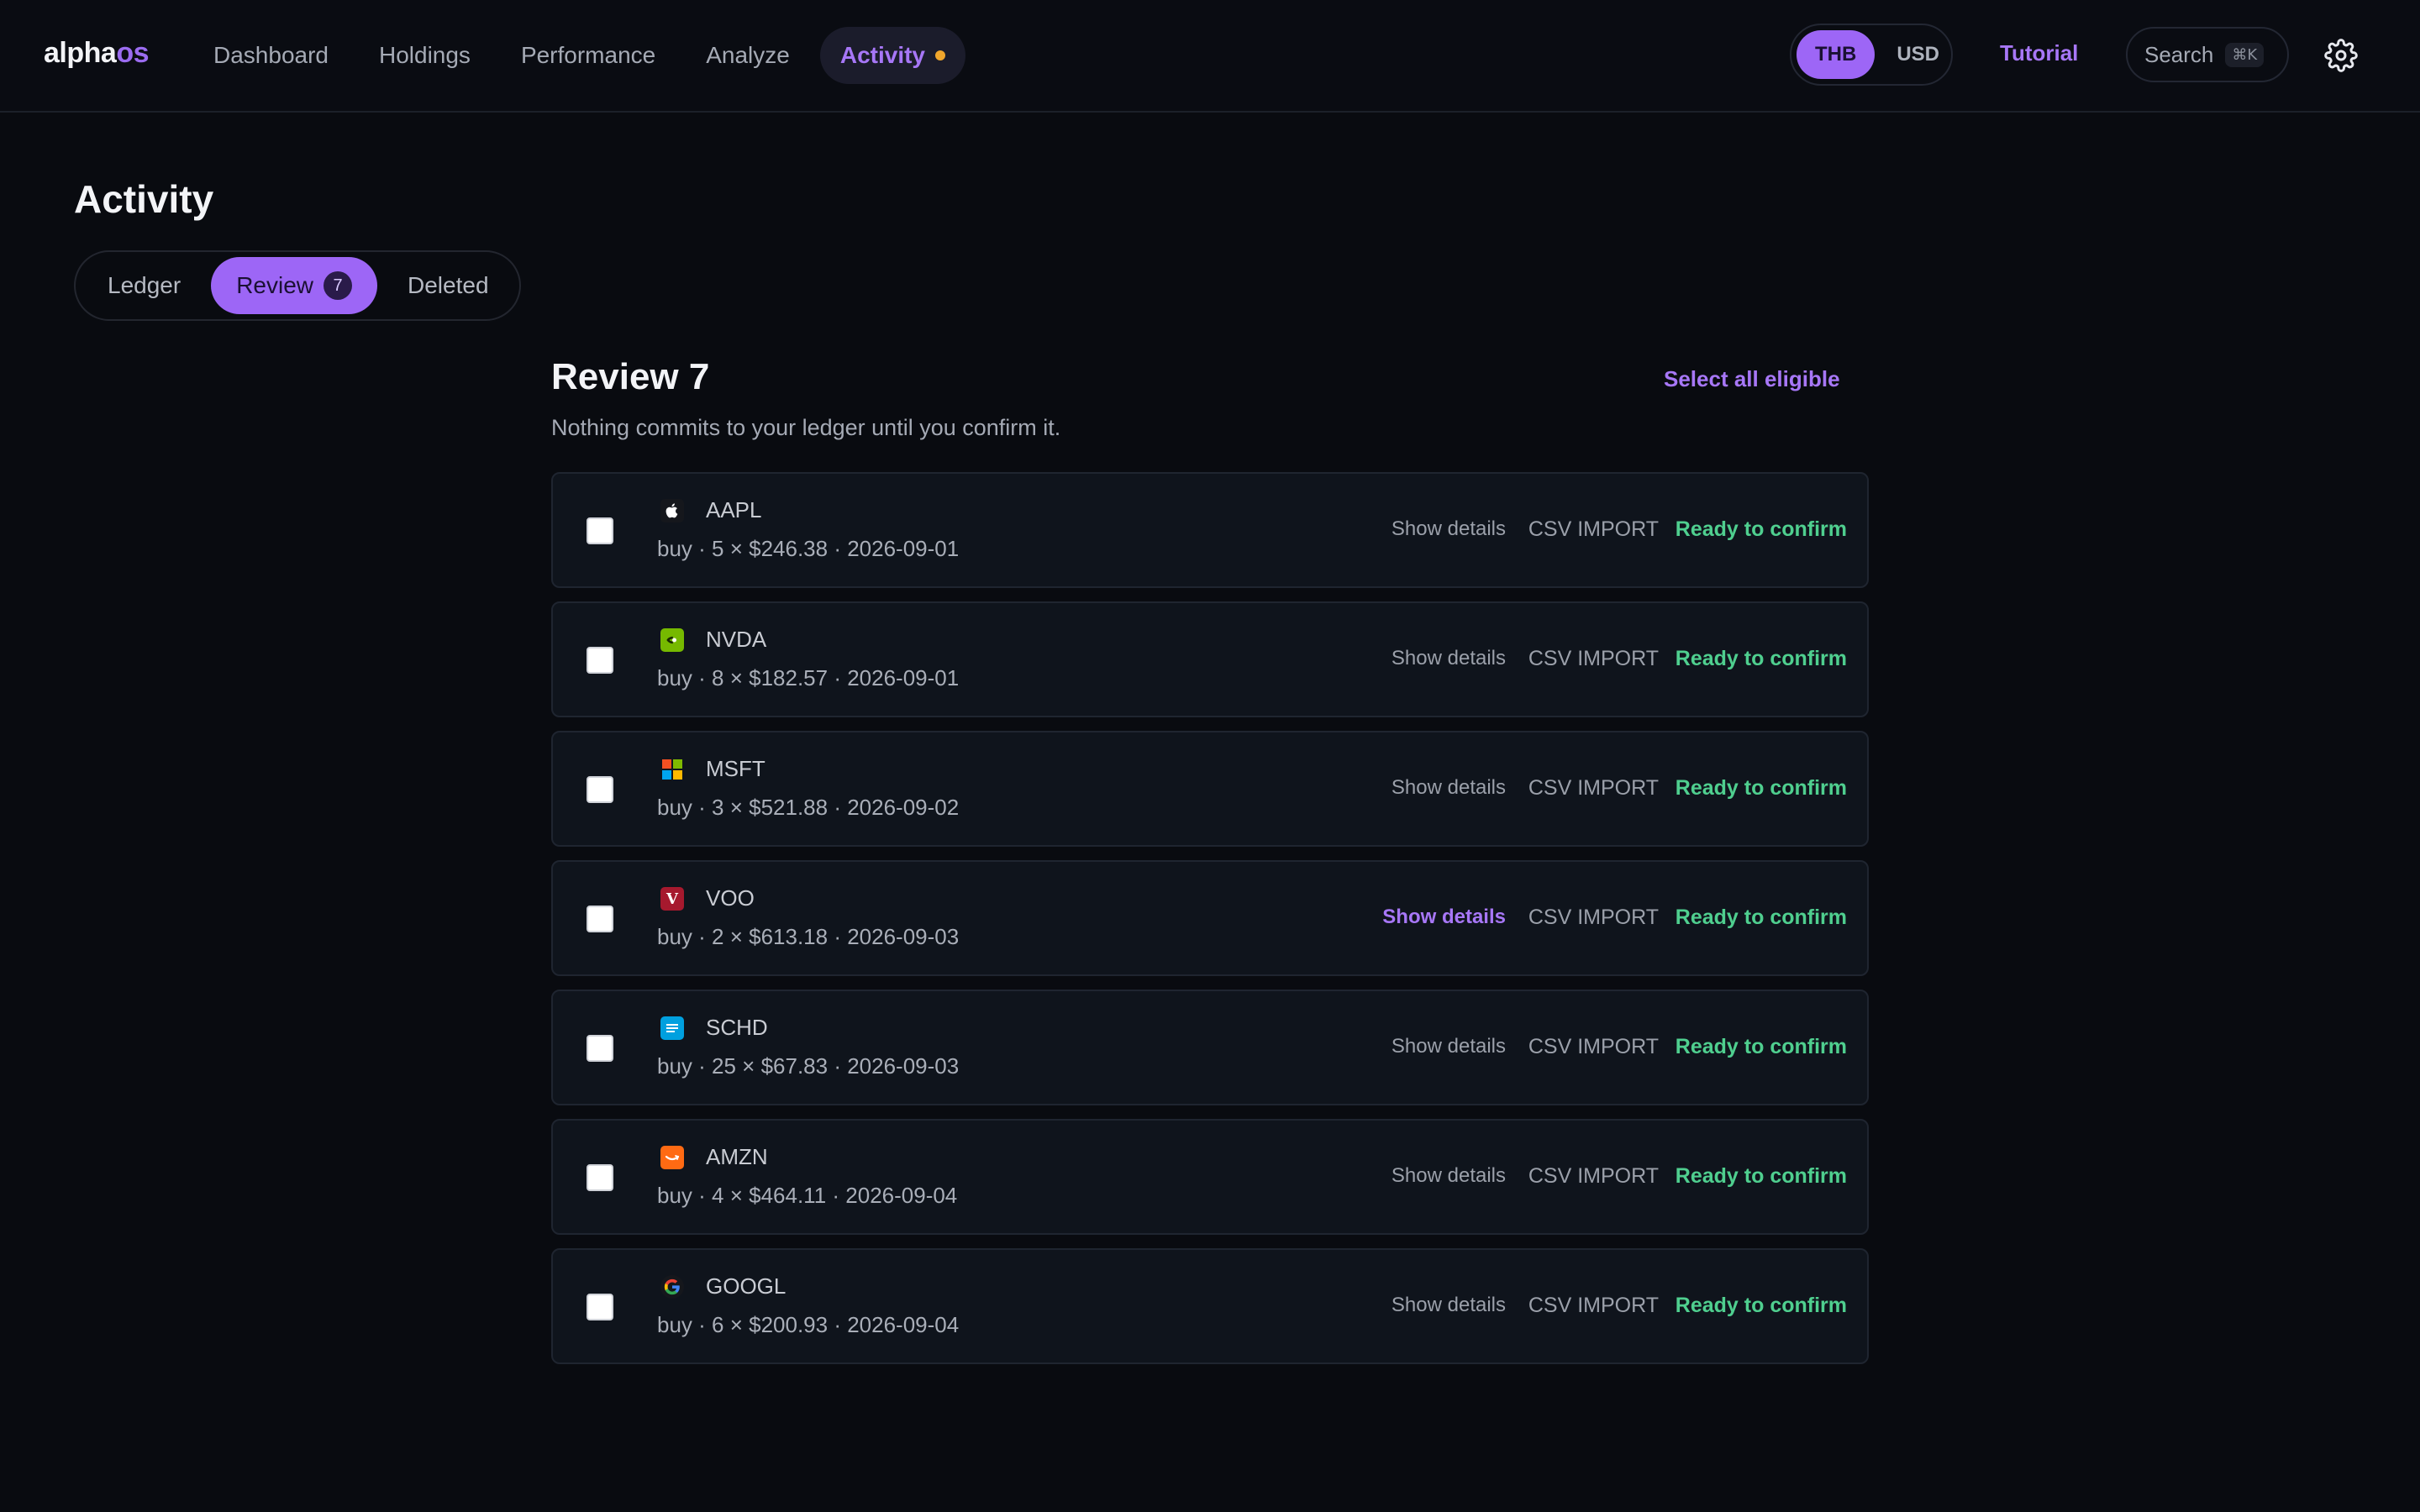 Image resolution: width=2420 pixels, height=1512 pixels. Describe the element at coordinates (672, 510) in the screenshot. I see `apple-icon` at that location.